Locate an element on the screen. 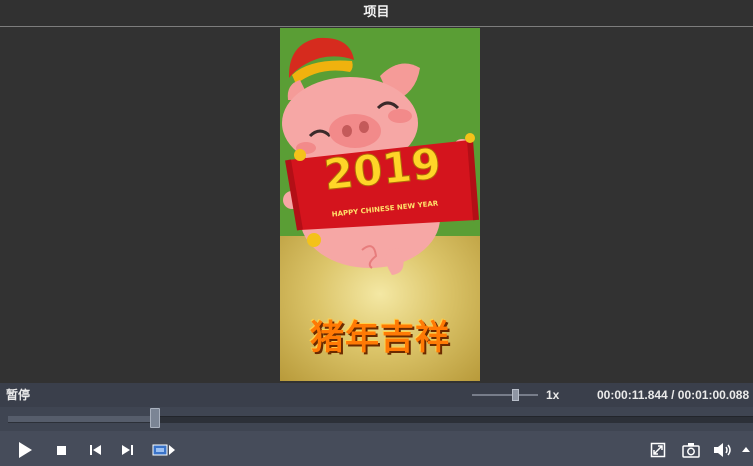 The image size is (753, 466). volume-dropdown-icon is located at coordinates (746, 449).